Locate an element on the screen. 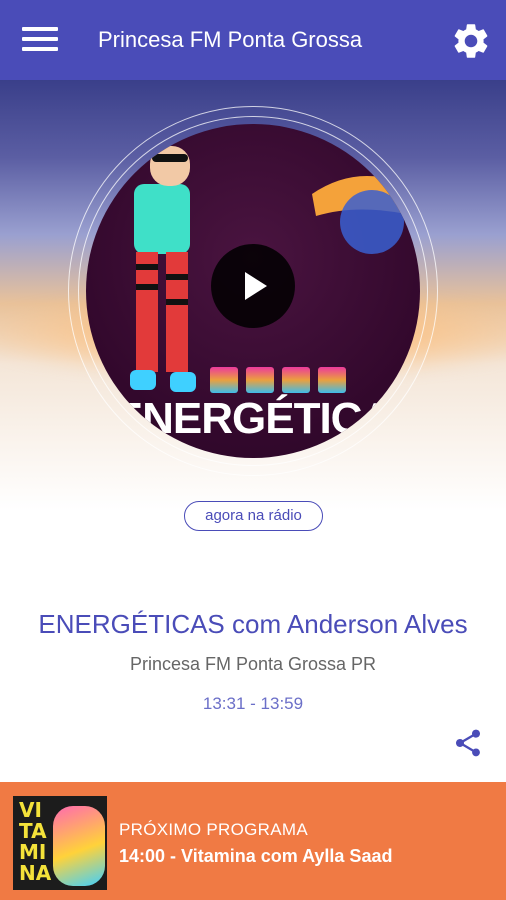 The width and height of the screenshot is (506, 900). cover-media-controls is located at coordinates (278, 380).